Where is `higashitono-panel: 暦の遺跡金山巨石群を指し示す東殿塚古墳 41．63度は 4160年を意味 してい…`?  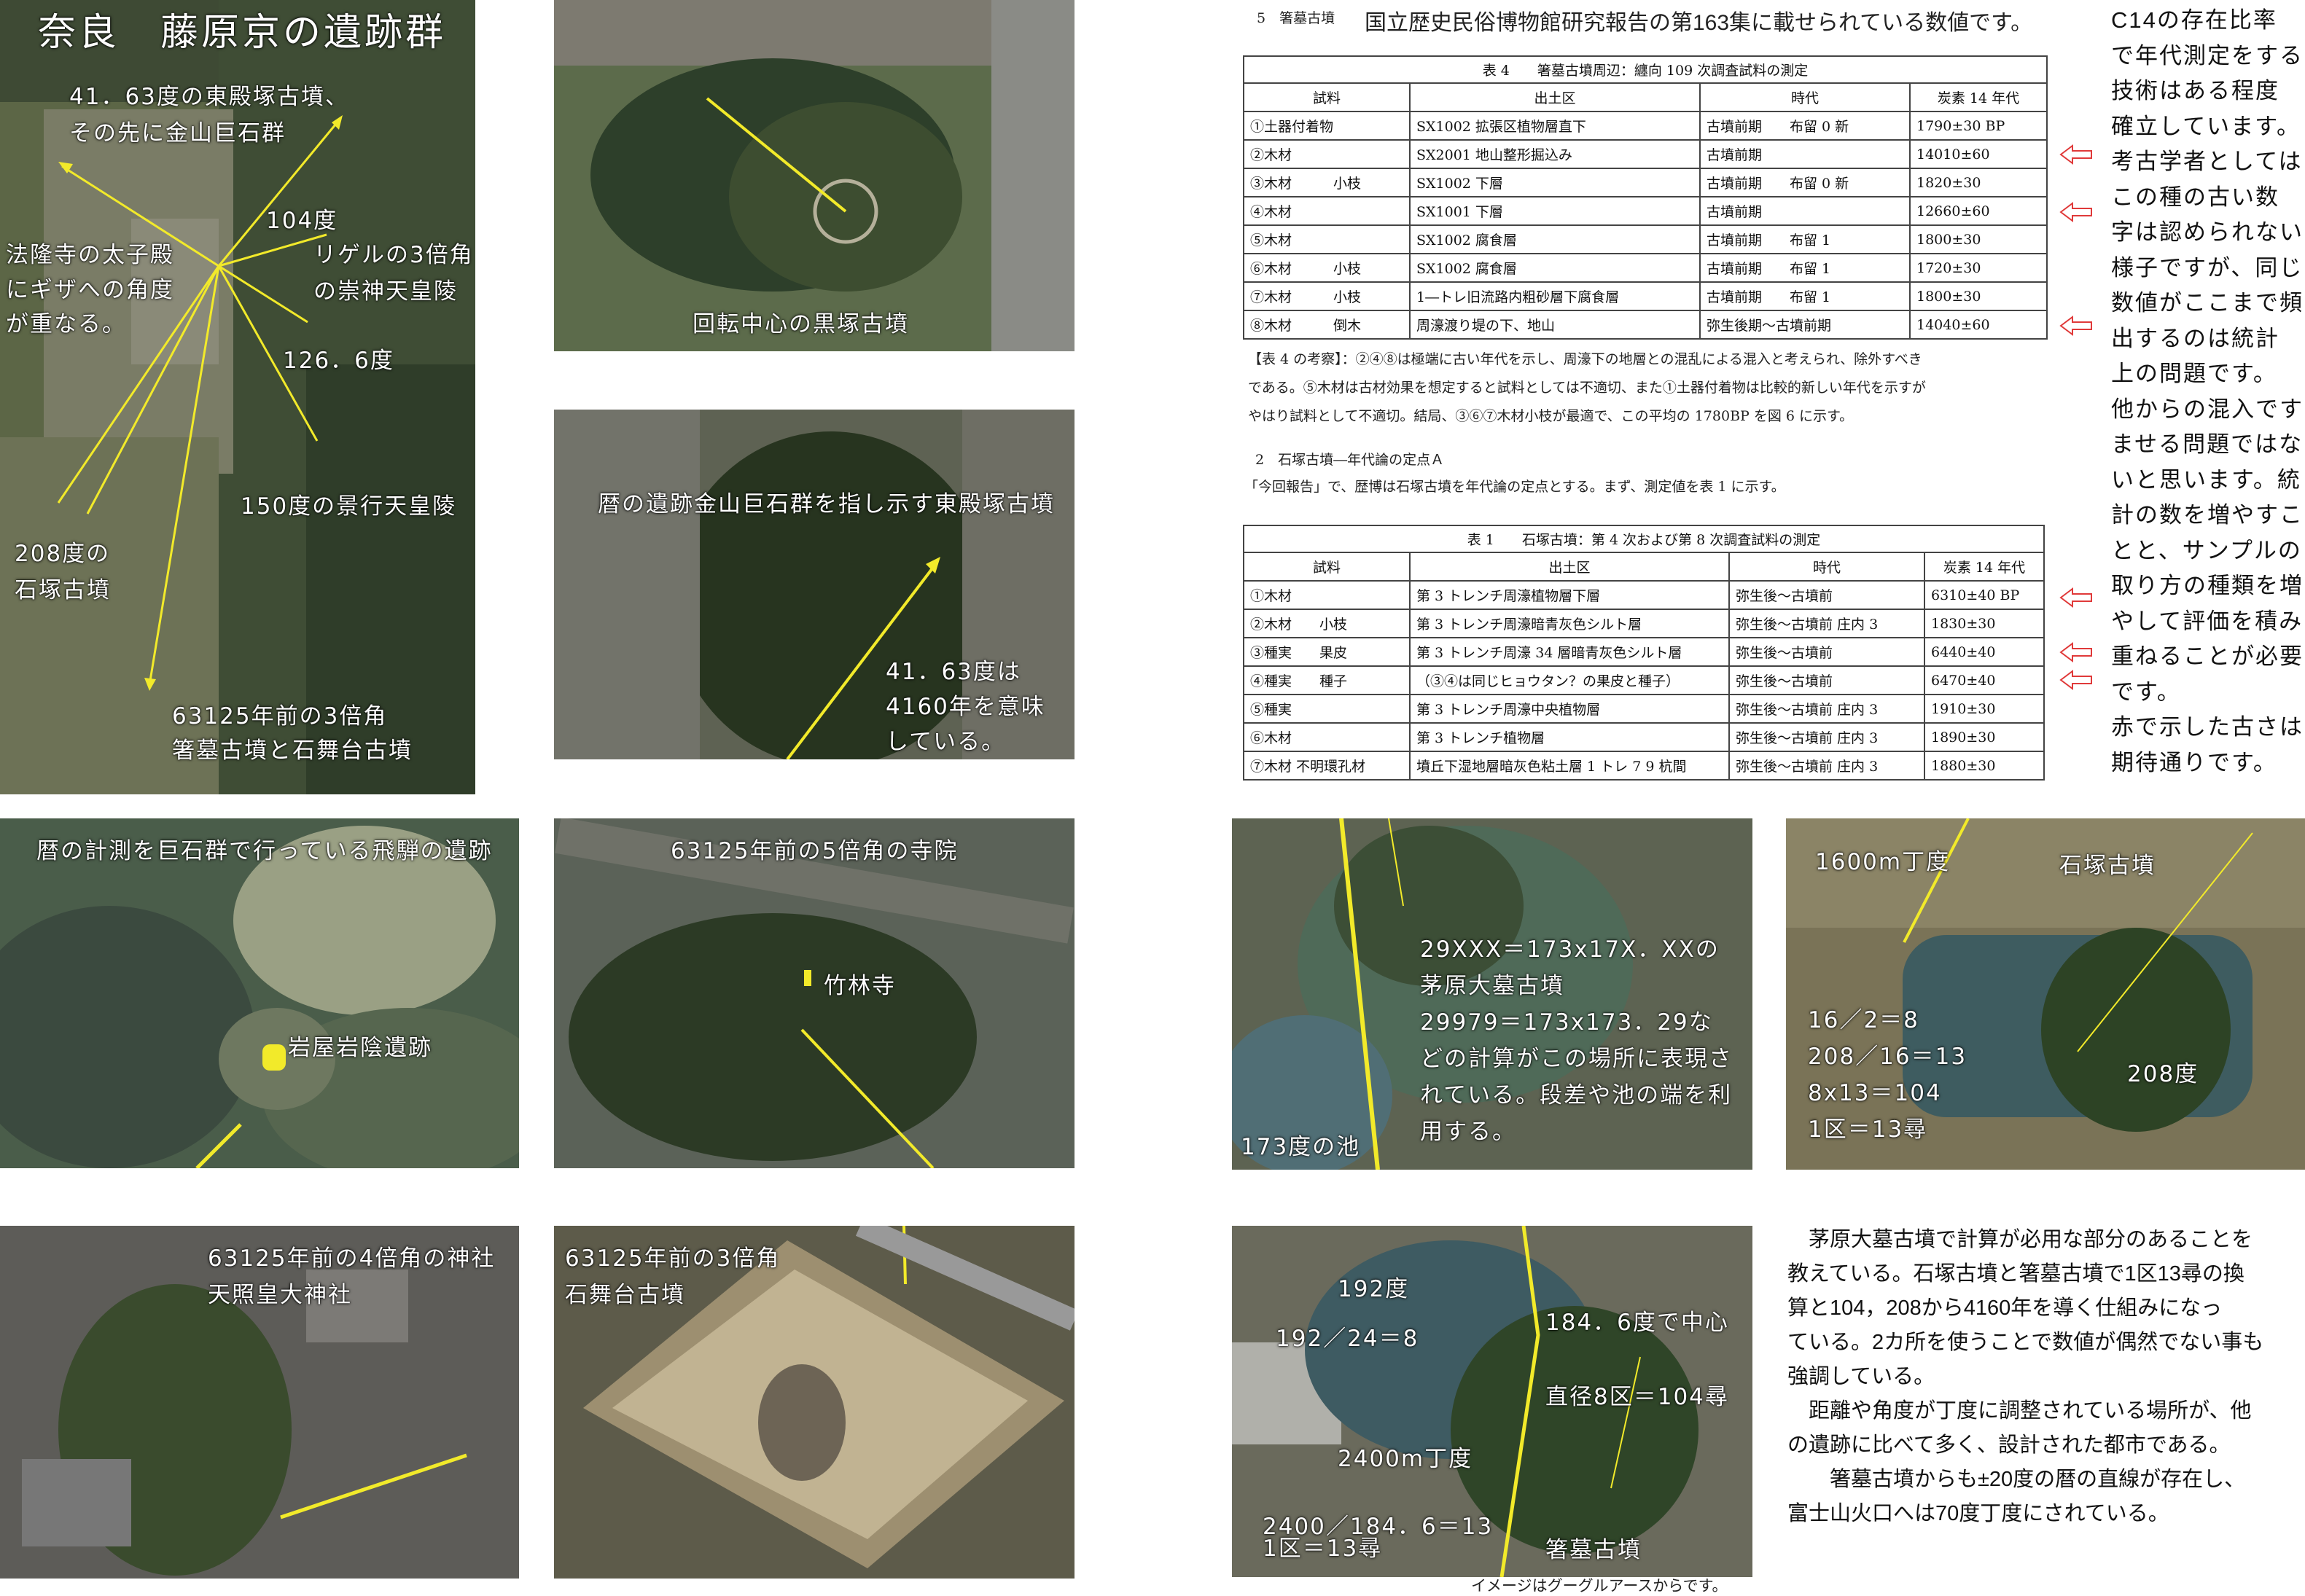
higashitono-panel: 暦の遺跡金山巨石群を指し示す東殿塚古墳 41．63度は 4160年を意味 してい… is located at coordinates (814, 584).